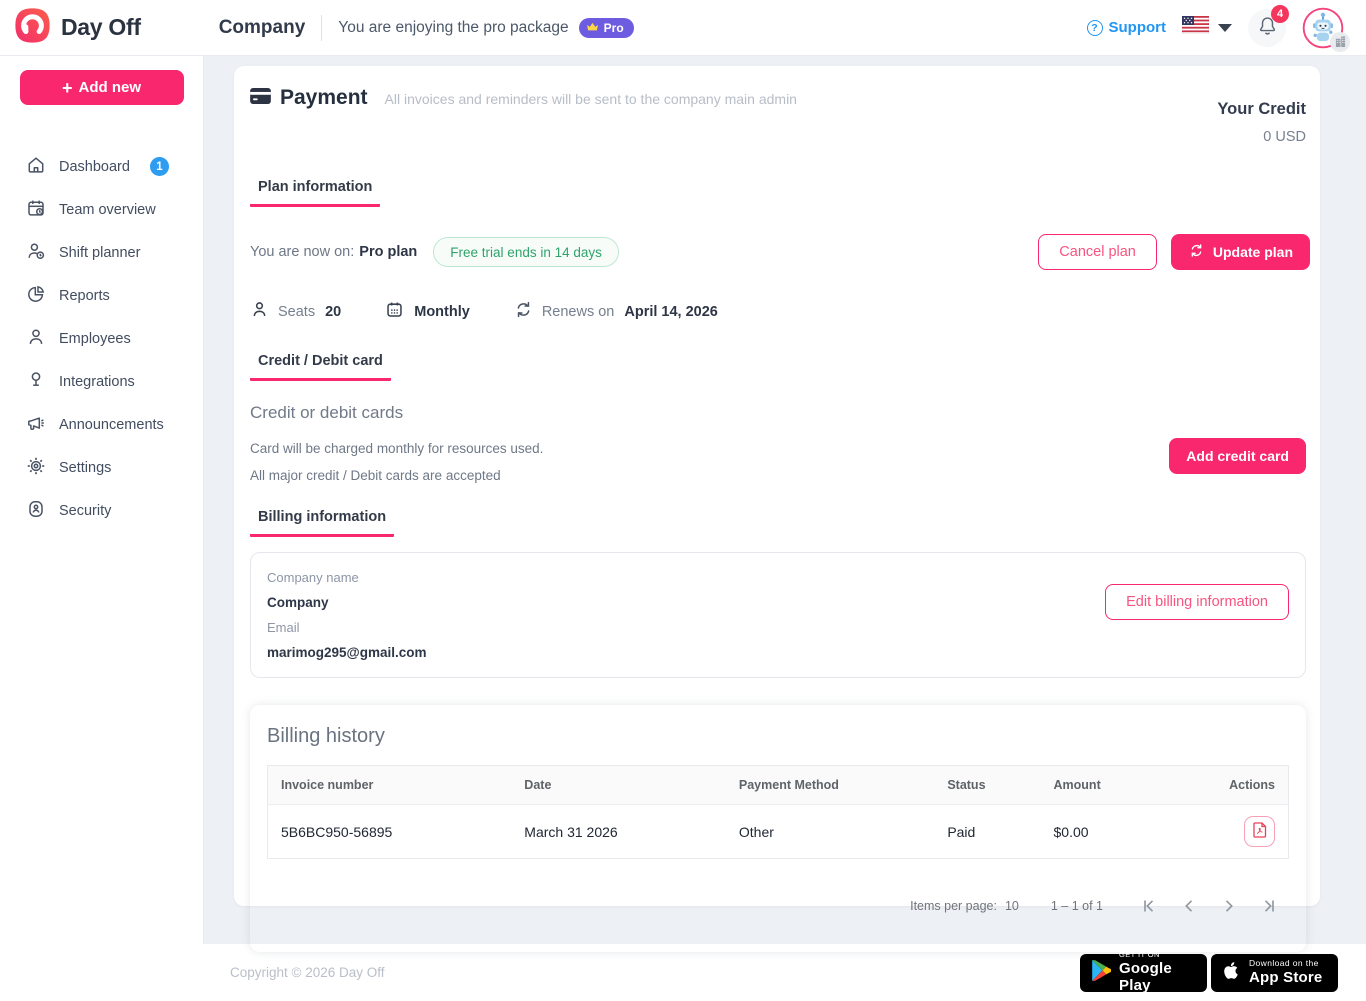  I want to click on home-icon, so click(36, 167).